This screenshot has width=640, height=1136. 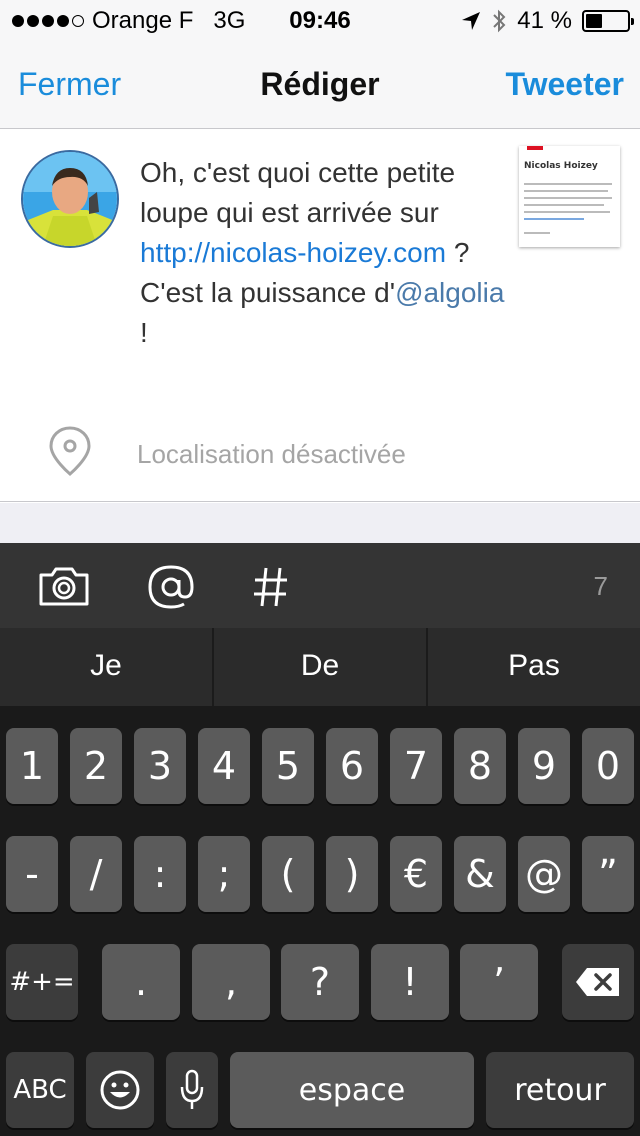 What do you see at coordinates (271, 454) in the screenshot?
I see `location-label: Localisation désactivée` at bounding box center [271, 454].